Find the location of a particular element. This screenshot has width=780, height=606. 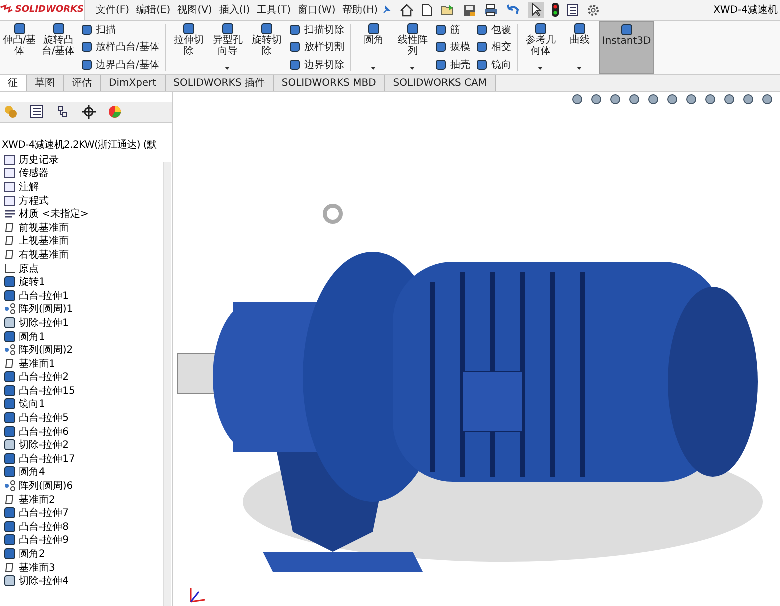

select-pointer-icon is located at coordinates (536, 10).